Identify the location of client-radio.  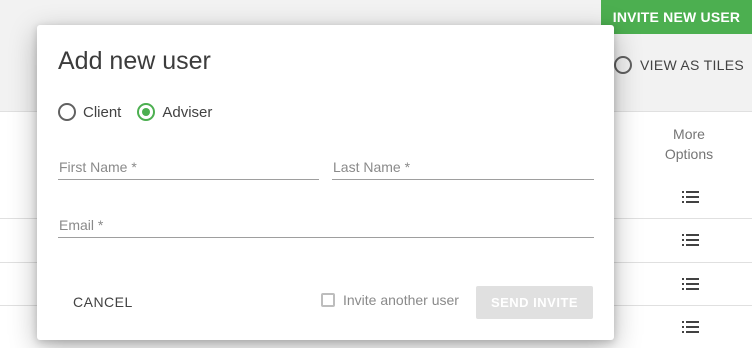
(67, 112).